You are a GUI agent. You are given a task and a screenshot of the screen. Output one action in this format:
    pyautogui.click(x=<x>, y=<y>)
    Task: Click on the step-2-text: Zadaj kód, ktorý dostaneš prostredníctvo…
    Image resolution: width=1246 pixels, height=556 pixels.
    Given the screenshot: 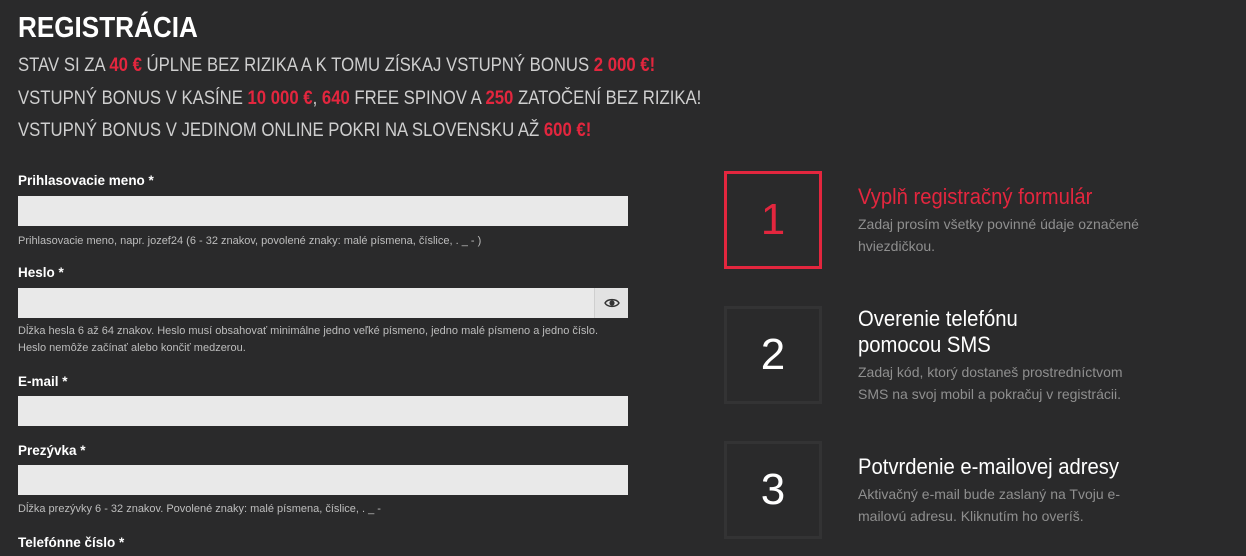 What is the action you would take?
    pyautogui.click(x=990, y=383)
    